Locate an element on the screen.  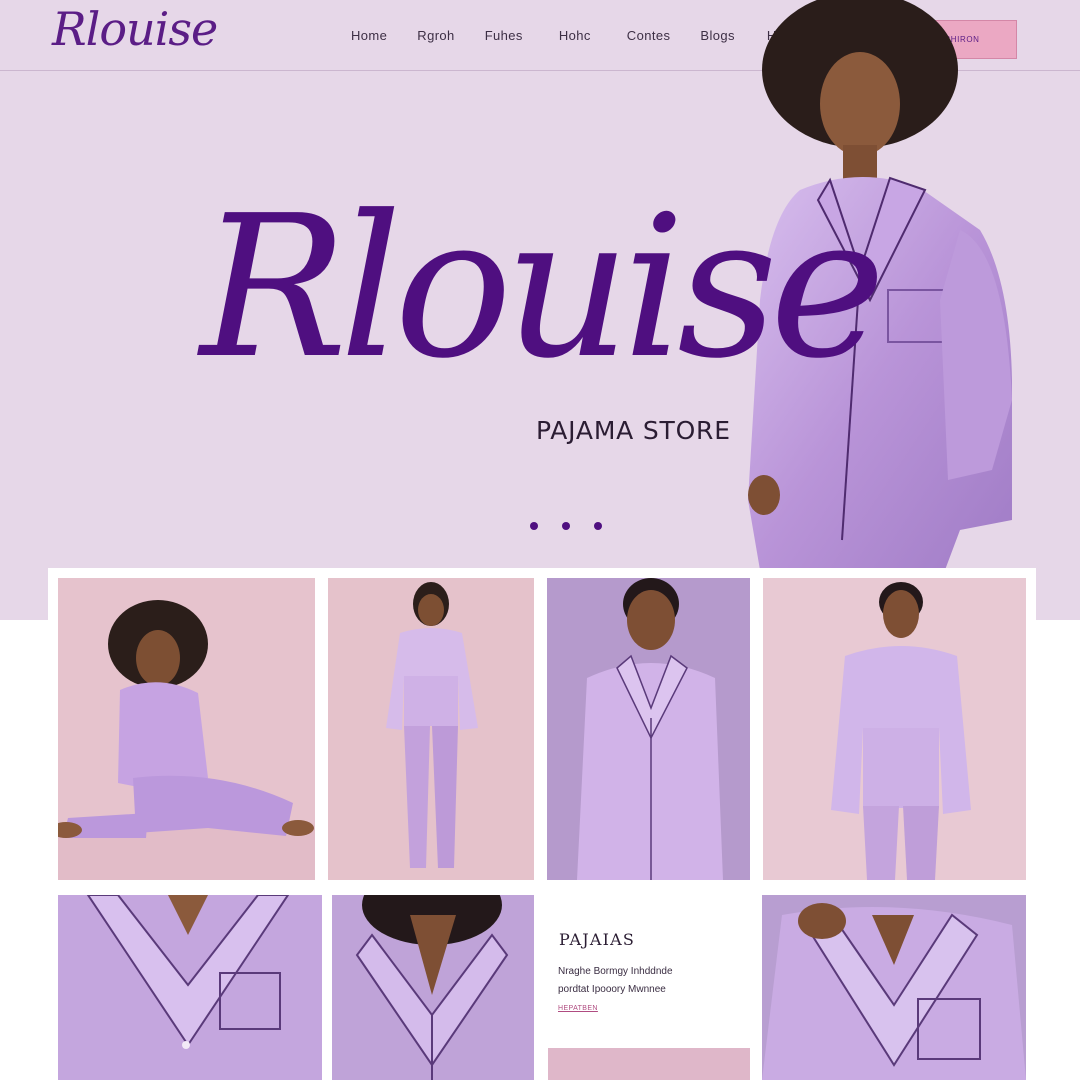
info-card-line-1: Nraghe Bormgy Inhddnde is located at coordinates (615, 971).